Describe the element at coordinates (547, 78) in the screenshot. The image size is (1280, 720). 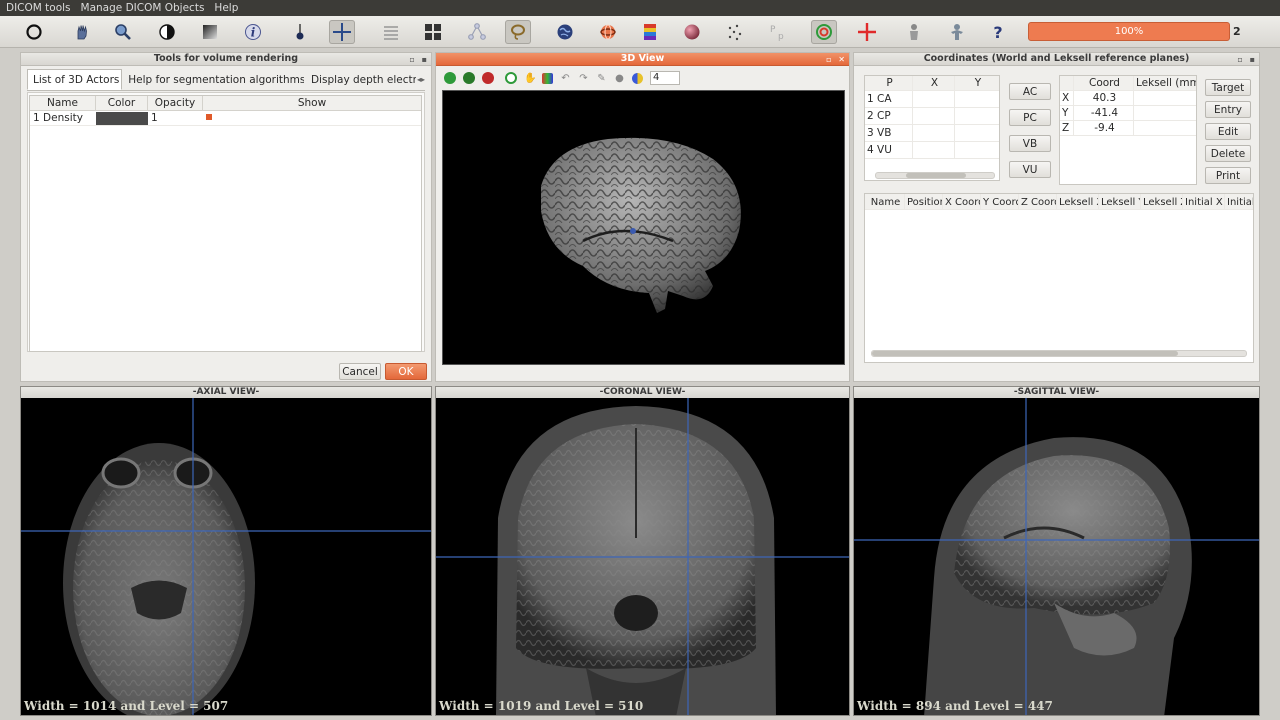
I see `color-map-icon` at that location.